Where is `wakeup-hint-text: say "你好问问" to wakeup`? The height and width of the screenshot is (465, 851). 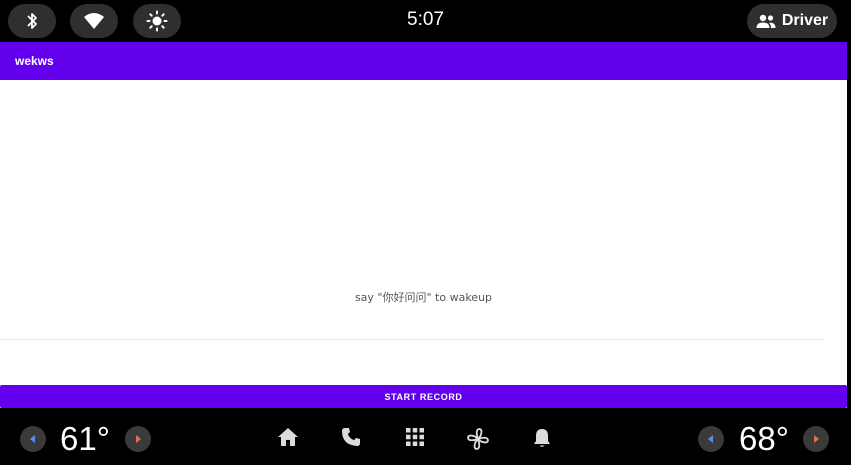 wakeup-hint-text: say "你好问问" to wakeup is located at coordinates (423, 297).